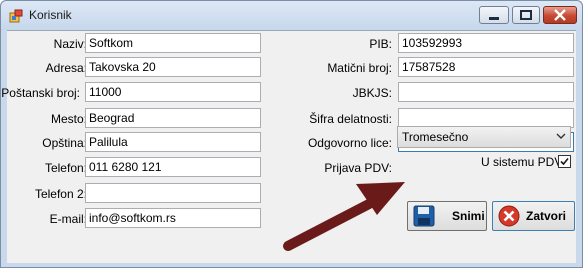 Image resolution: width=583 pixels, height=269 pixels. What do you see at coordinates (509, 216) in the screenshot?
I see `cancel-icon` at bounding box center [509, 216].